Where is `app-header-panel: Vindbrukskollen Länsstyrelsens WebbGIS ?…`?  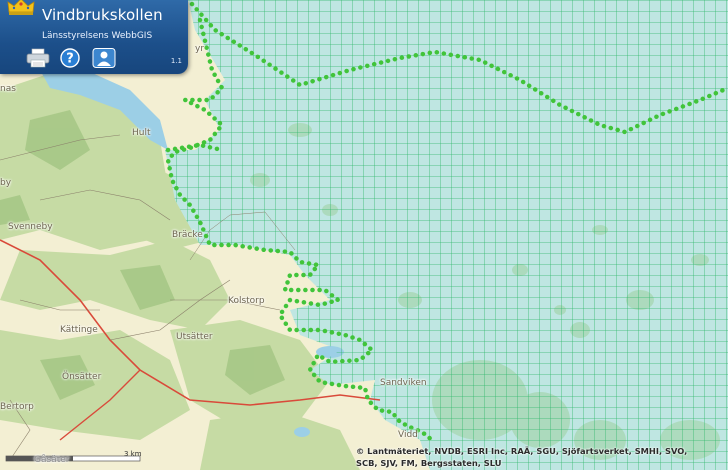
app-header-panel: Vindbrukskollen Länsstyrelsens WebbGIS ?… is located at coordinates (94, 37).